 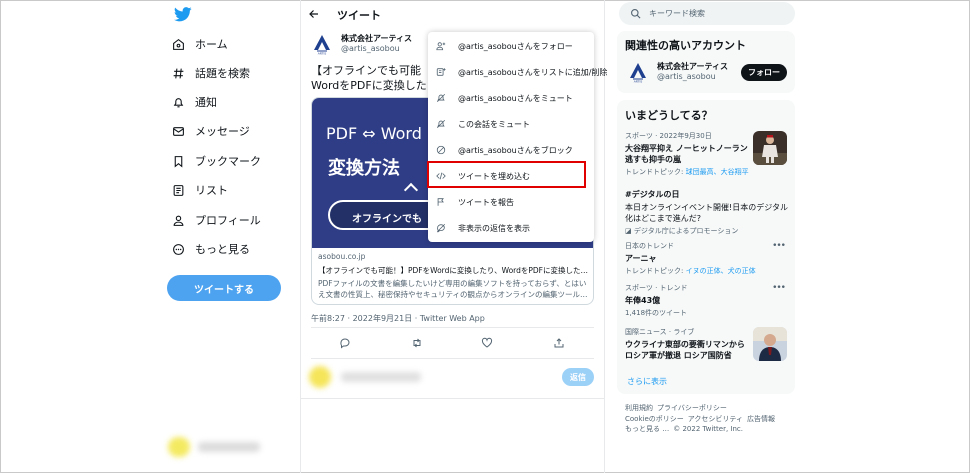 I want to click on retweet-icon, so click(x=417, y=343).